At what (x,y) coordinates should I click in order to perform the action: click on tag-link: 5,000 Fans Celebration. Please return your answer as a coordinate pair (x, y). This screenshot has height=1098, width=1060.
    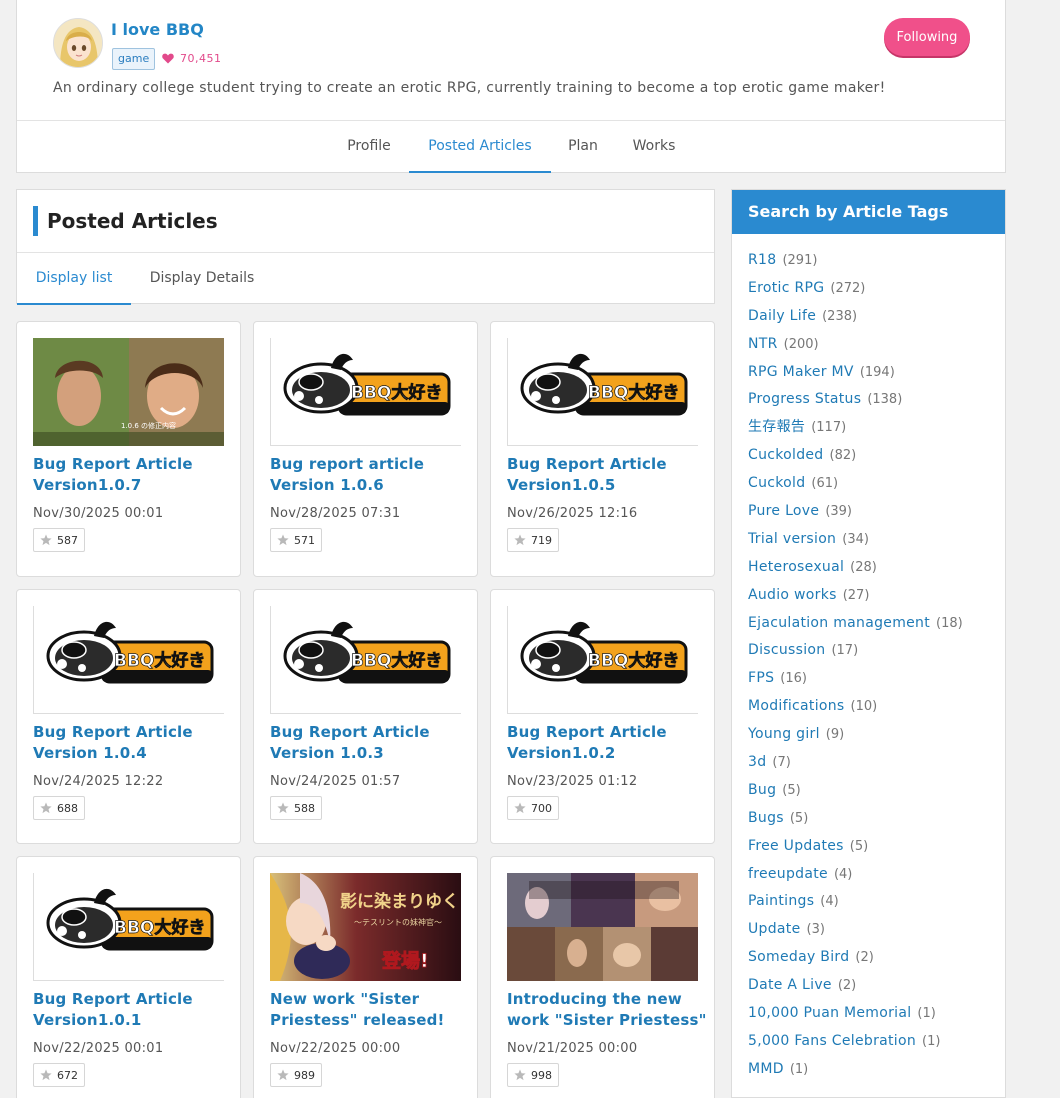
    Looking at the image, I should click on (832, 1041).